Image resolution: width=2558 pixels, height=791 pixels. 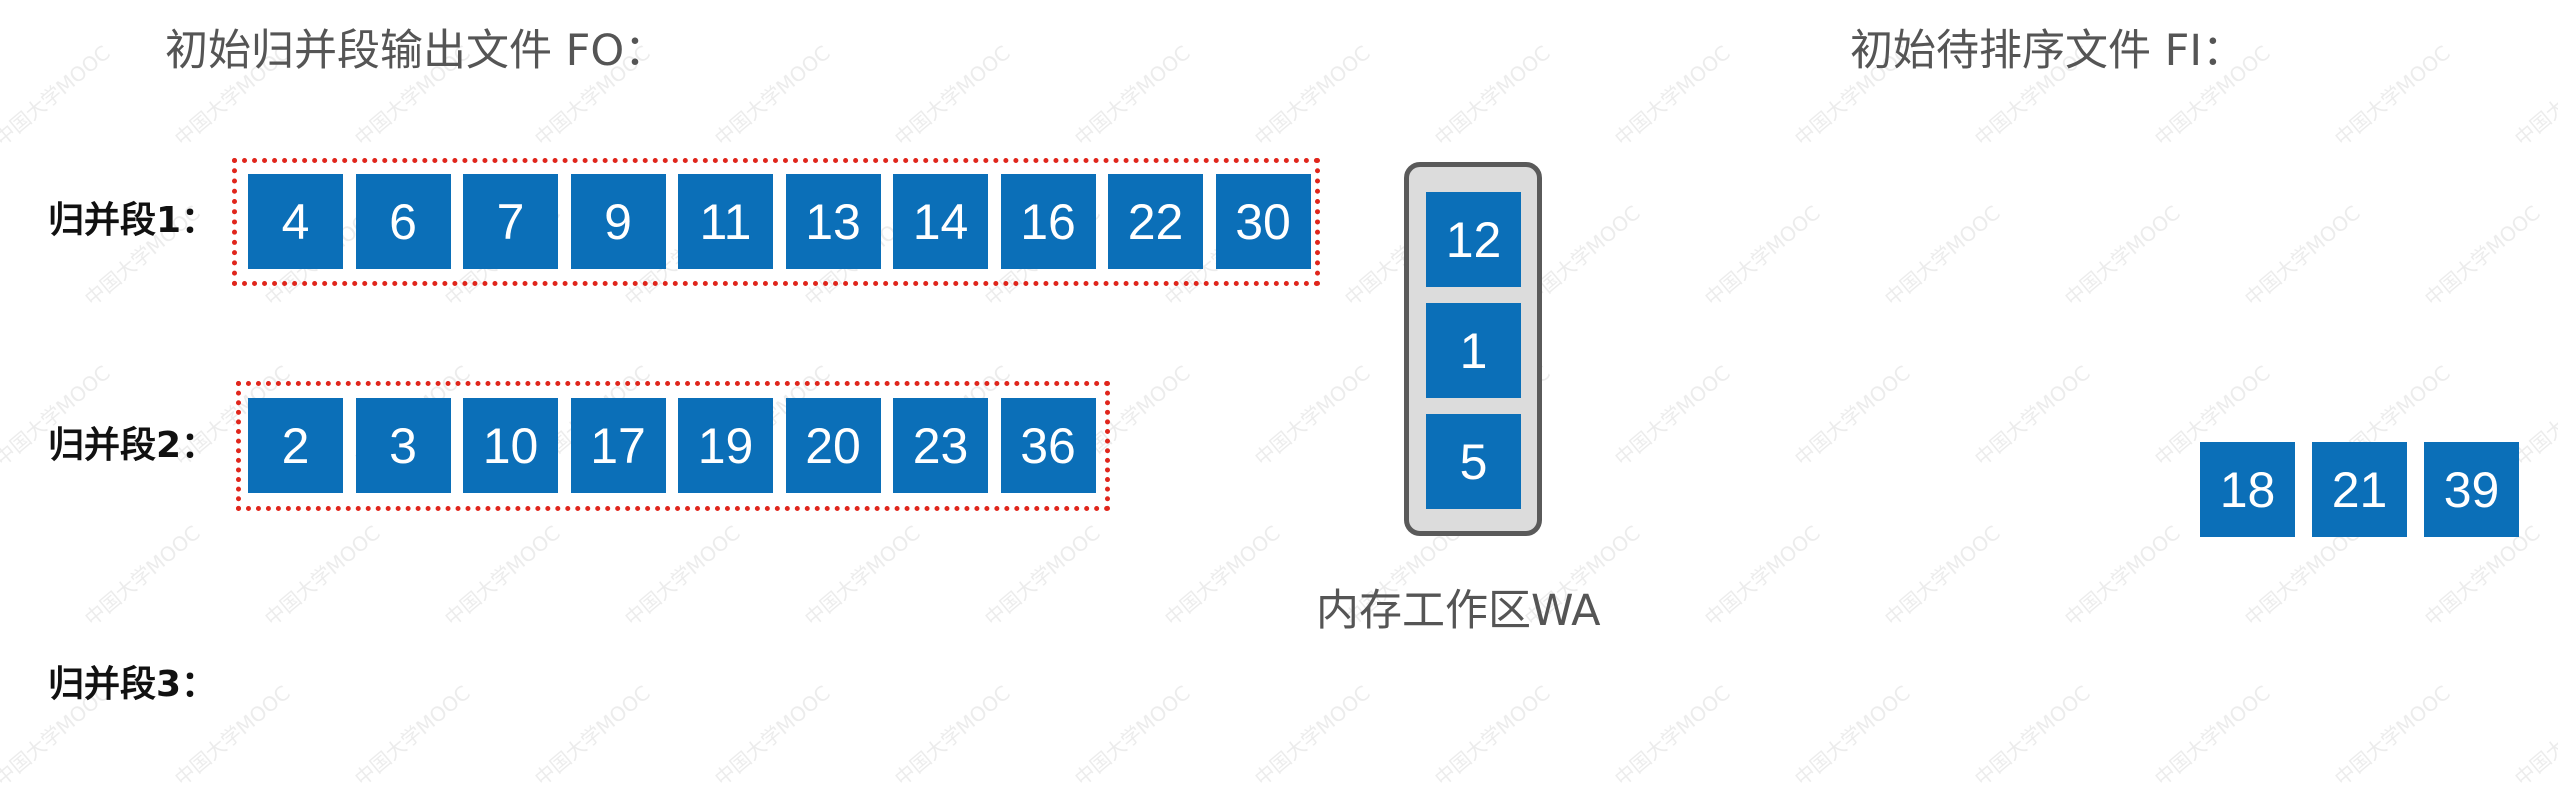 I want to click on work-area-cell: 1, so click(x=1473, y=350).